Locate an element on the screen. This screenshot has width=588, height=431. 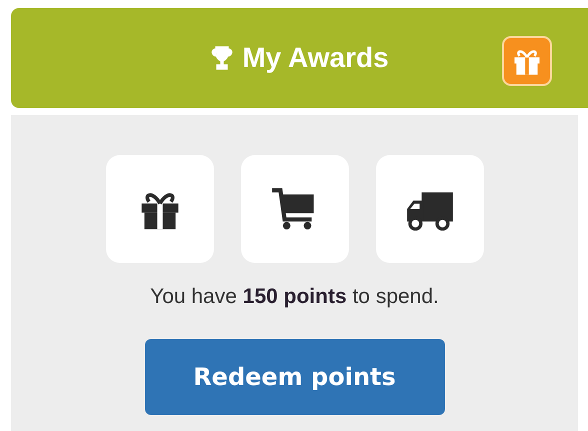
points-summary: You have 150 points to spend. is located at coordinates (294, 297).